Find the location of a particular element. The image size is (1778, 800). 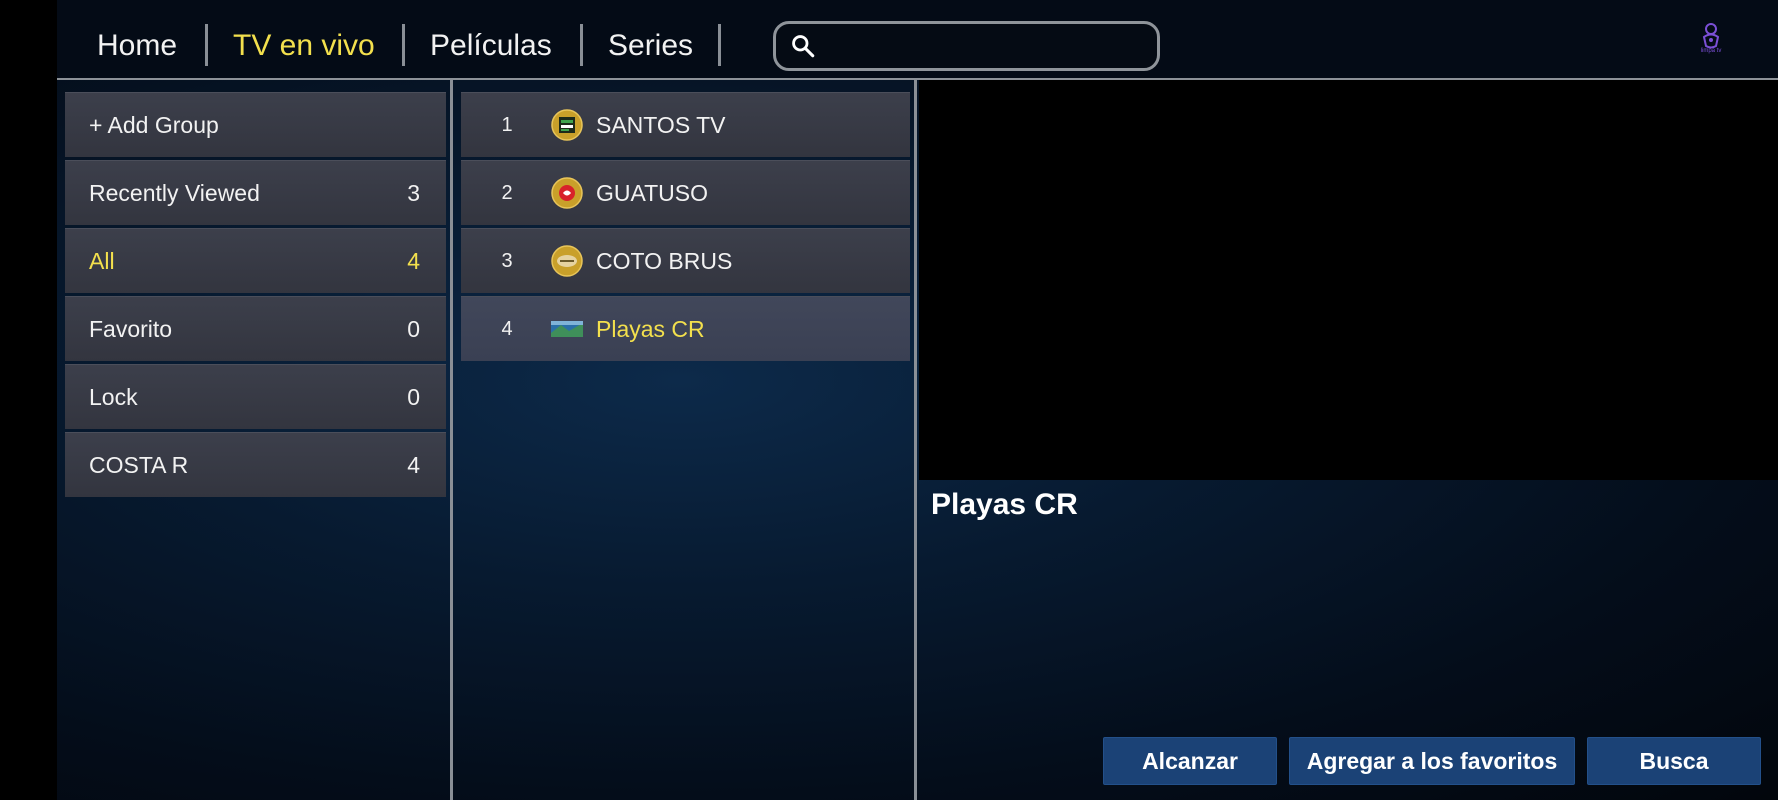

channel-number: 2 is located at coordinates (507, 193).